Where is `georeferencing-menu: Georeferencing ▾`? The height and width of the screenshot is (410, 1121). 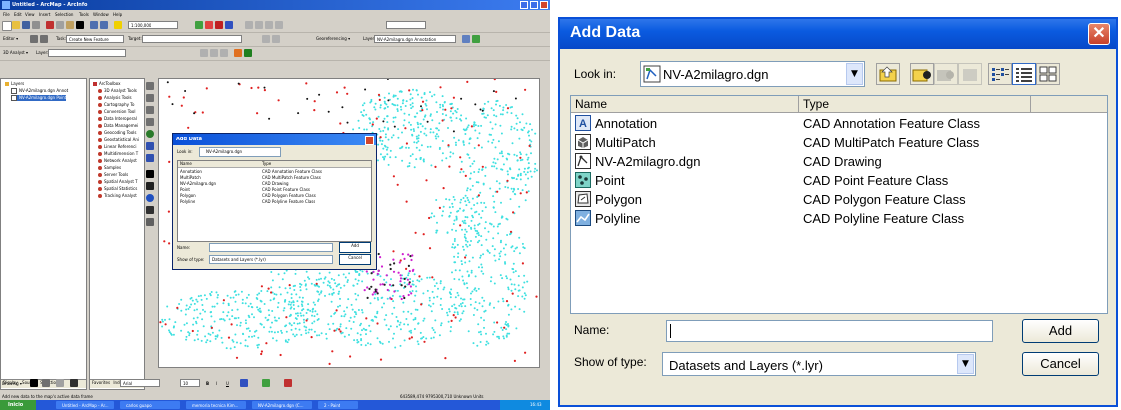 georeferencing-menu: Georeferencing ▾ is located at coordinates (333, 38).